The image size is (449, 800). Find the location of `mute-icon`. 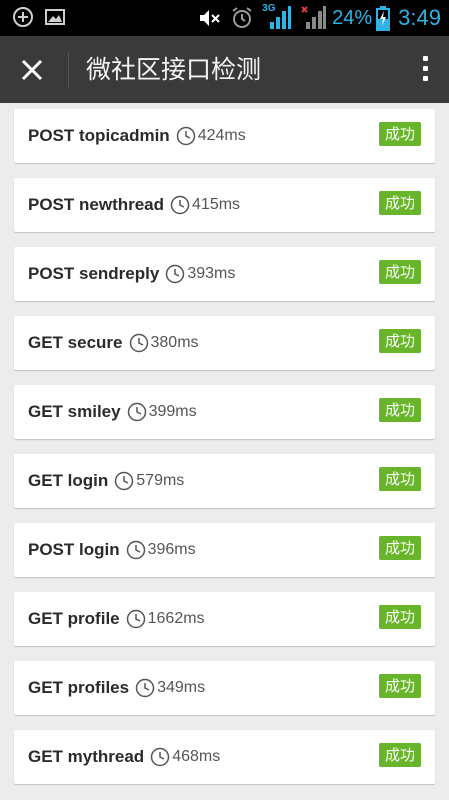

mute-icon is located at coordinates (210, 18).